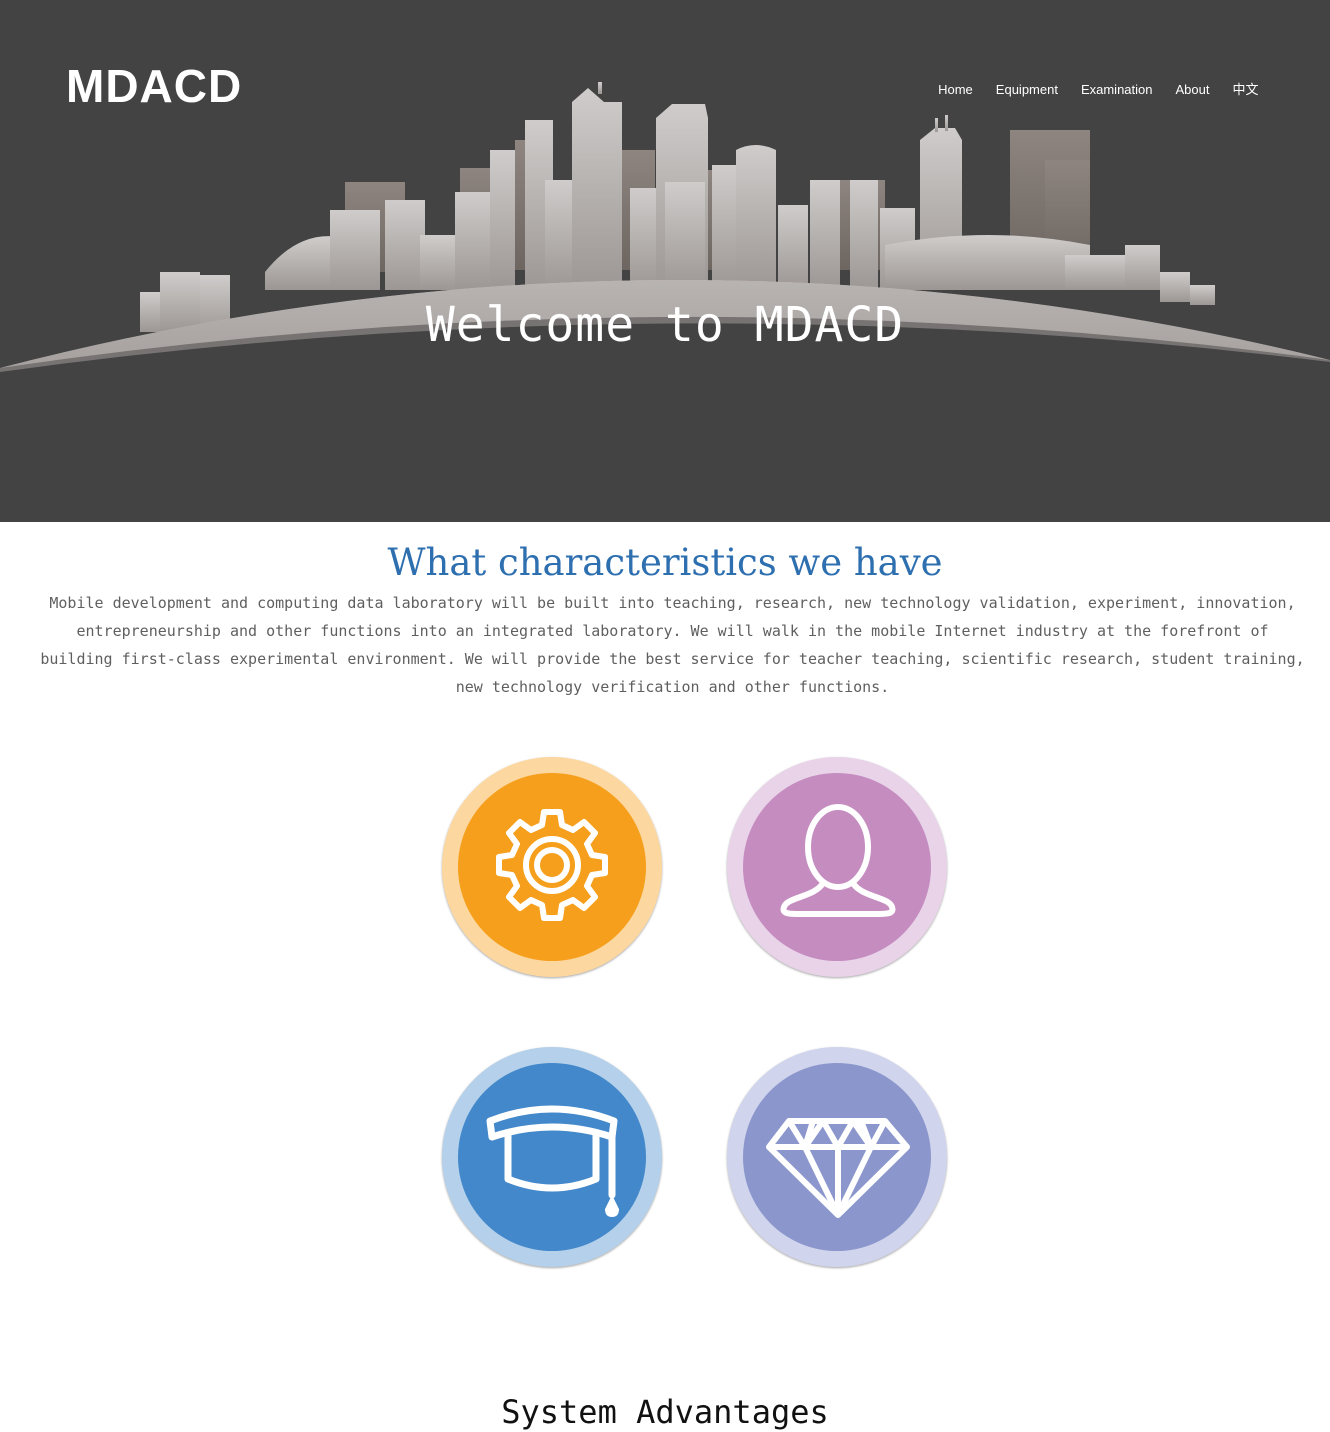 The image size is (1330, 1432). I want to click on nav-home: Home, so click(956, 90).